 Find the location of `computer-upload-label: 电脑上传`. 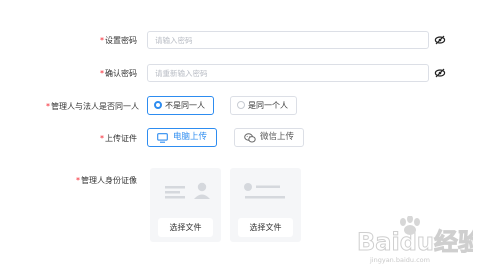

computer-upload-label: 电脑上传 is located at coordinates (190, 137).